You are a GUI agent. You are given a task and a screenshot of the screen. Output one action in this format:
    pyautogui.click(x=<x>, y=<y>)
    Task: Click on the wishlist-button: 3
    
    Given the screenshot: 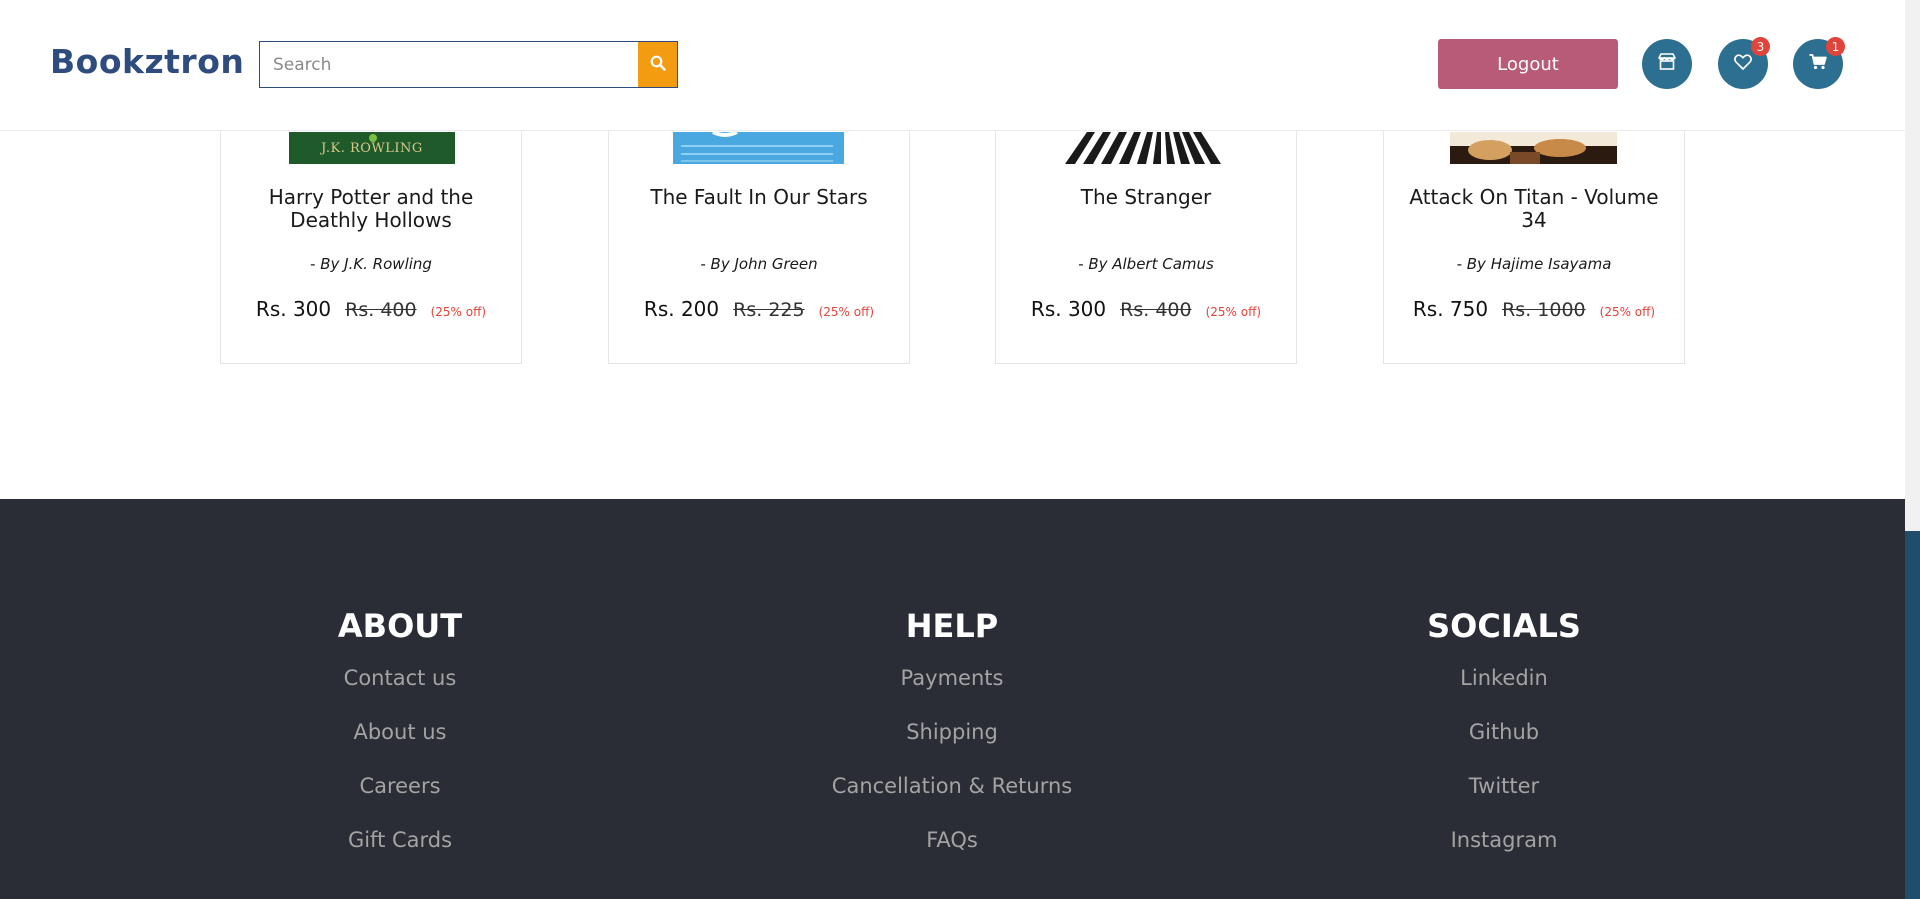 What is the action you would take?
    pyautogui.click(x=1744, y=63)
    